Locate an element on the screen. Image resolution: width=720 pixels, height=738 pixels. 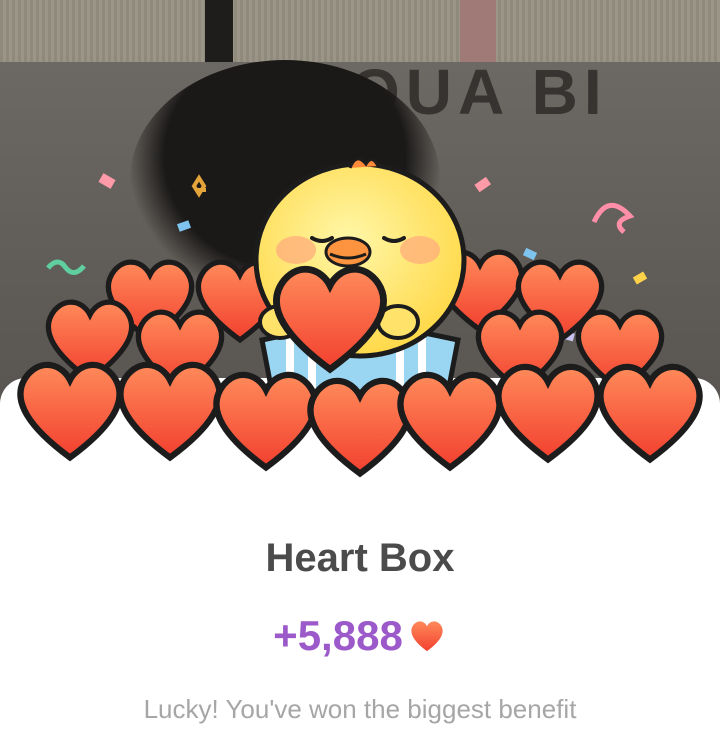
reward-amount-row: +5,888 is located at coordinates (360, 636).